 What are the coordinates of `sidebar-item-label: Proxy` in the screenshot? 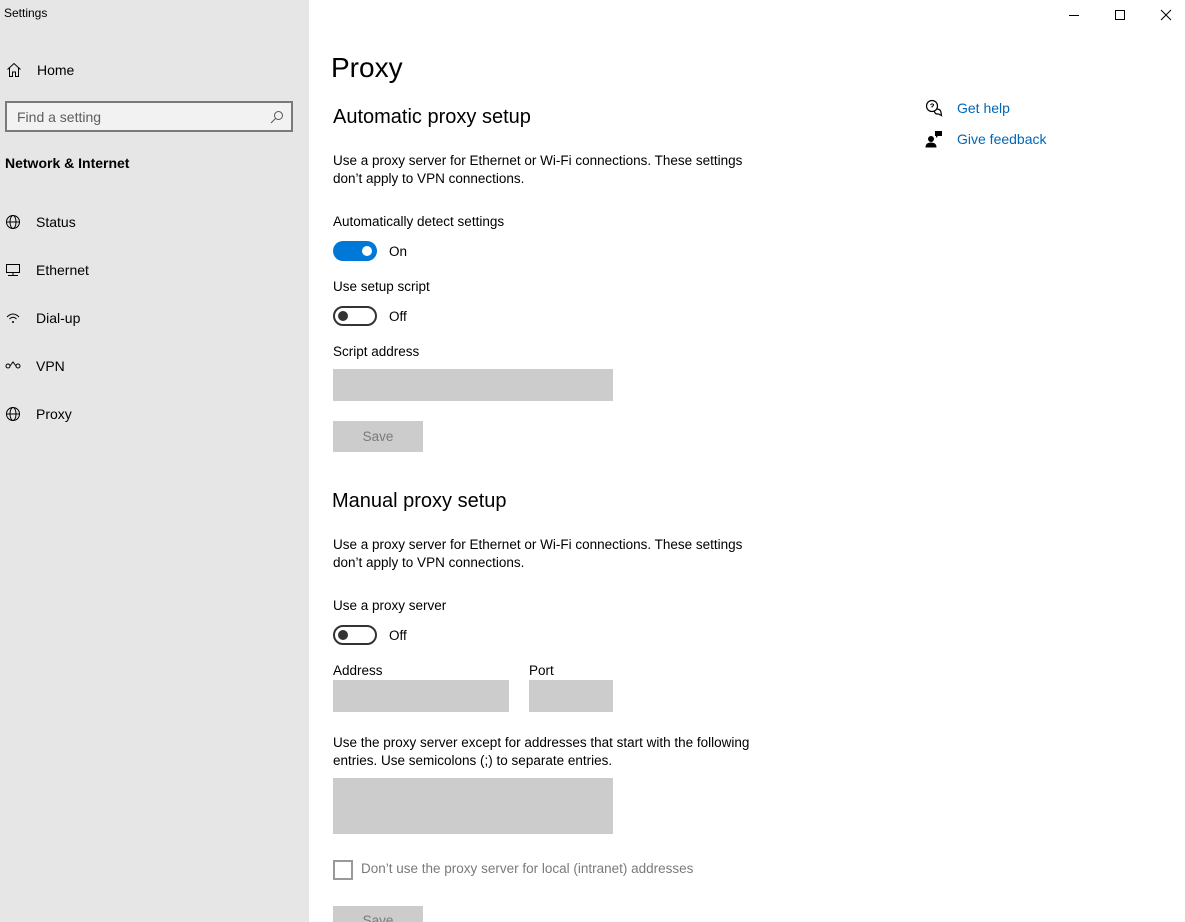 It's located at (54, 414).